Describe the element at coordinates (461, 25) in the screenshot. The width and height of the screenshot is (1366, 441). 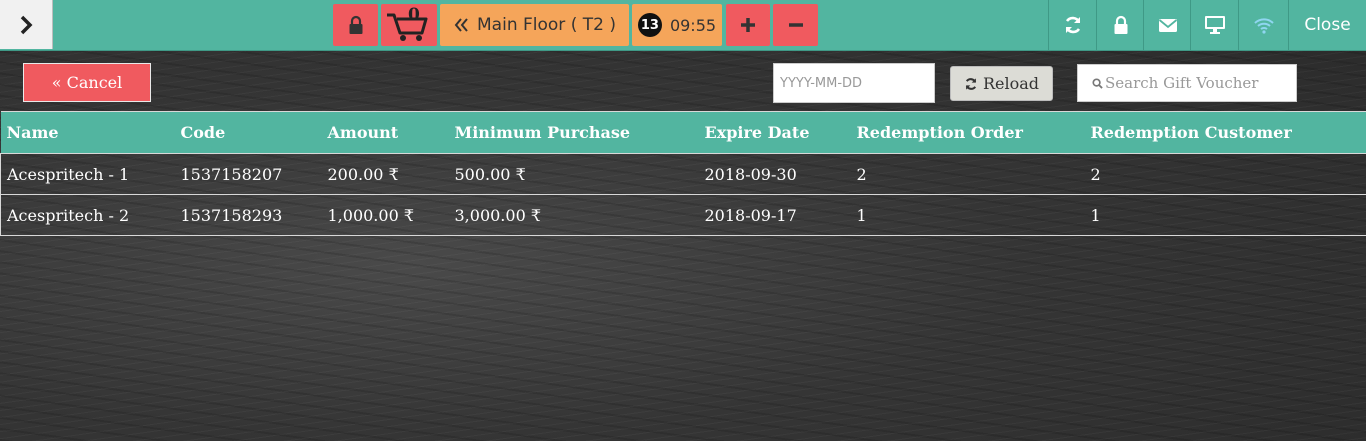
I see `double-chevron-left-icon` at that location.